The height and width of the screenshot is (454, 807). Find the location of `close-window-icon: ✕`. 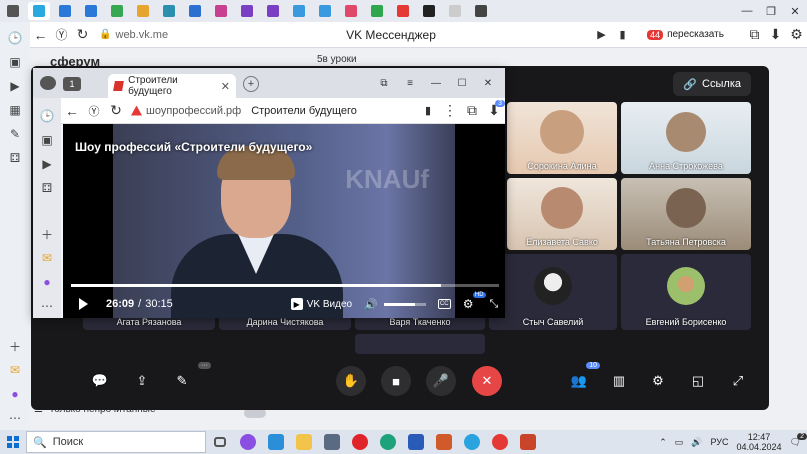

close-window-icon: ✕ is located at coordinates (795, 11).